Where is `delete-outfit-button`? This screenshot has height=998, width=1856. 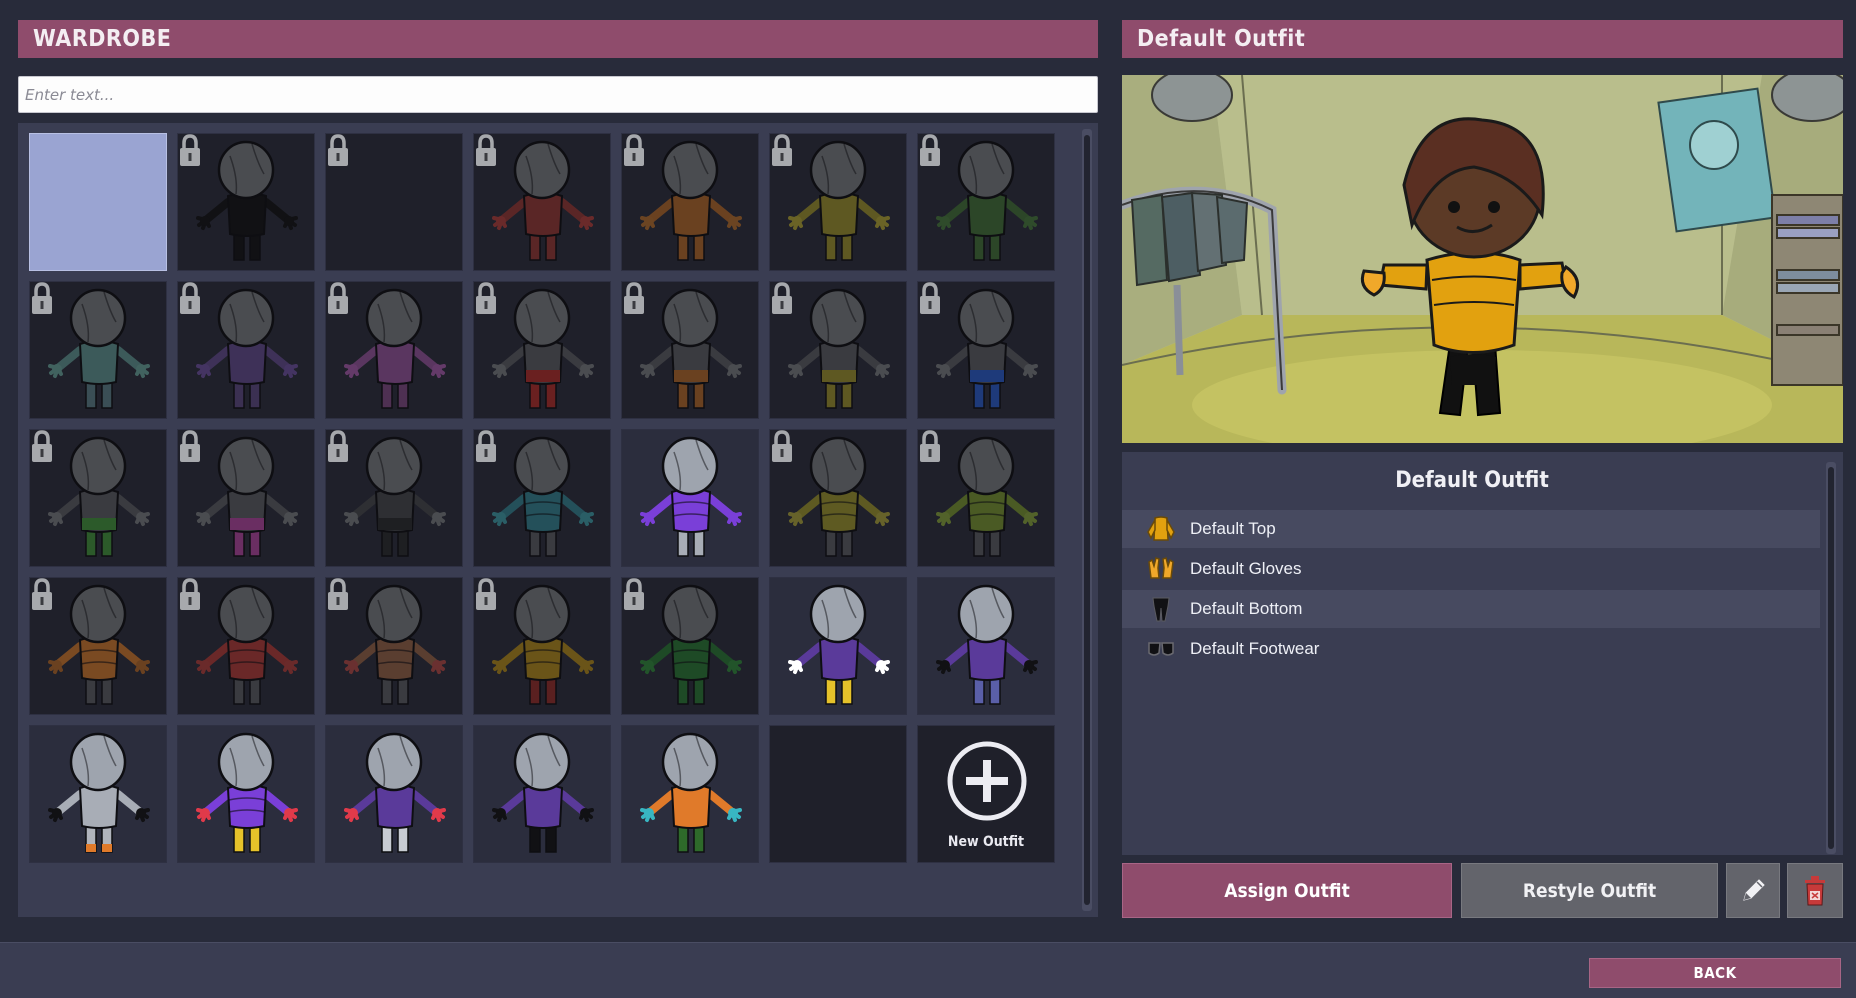
delete-outfit-button is located at coordinates (1815, 890).